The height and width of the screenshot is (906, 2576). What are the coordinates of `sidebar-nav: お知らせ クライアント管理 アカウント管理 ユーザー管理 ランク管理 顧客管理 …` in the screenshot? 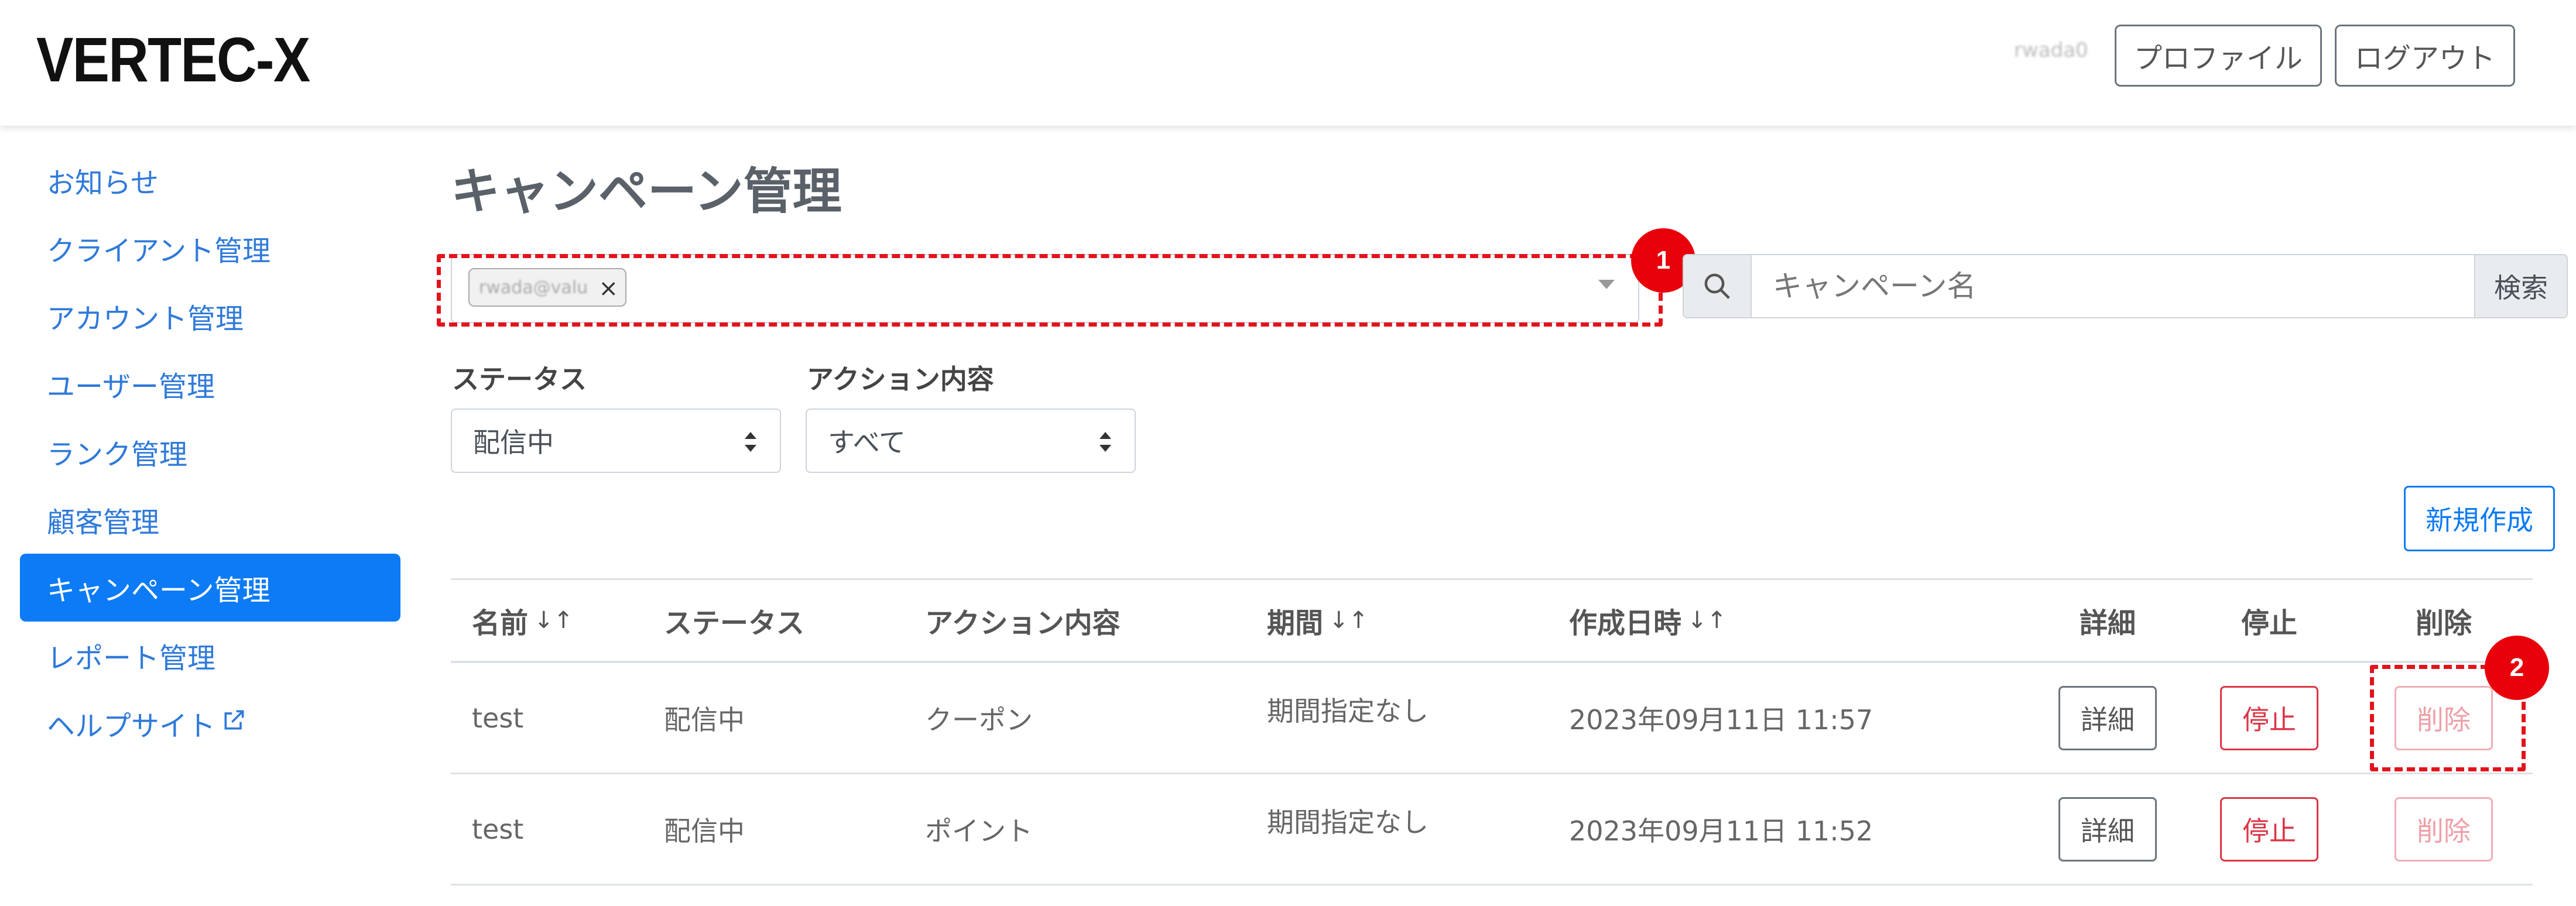 It's located at (210, 452).